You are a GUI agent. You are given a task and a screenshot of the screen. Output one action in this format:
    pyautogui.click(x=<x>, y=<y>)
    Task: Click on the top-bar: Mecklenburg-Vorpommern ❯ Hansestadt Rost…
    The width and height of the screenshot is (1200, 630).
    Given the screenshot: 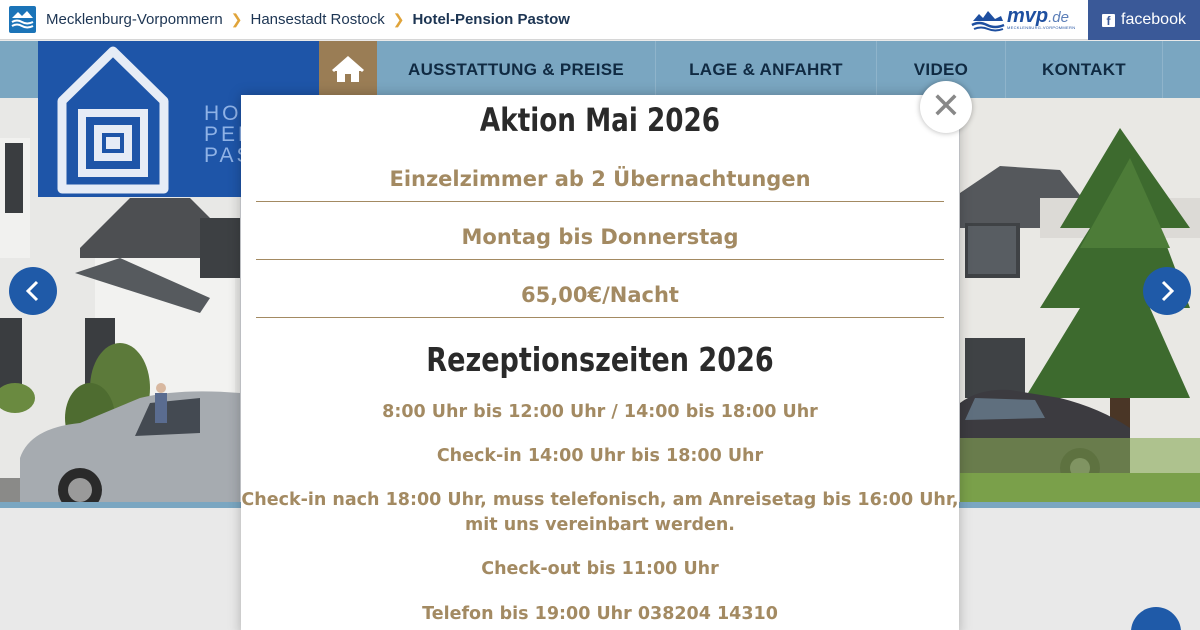 What is the action you would take?
    pyautogui.click(x=600, y=20)
    